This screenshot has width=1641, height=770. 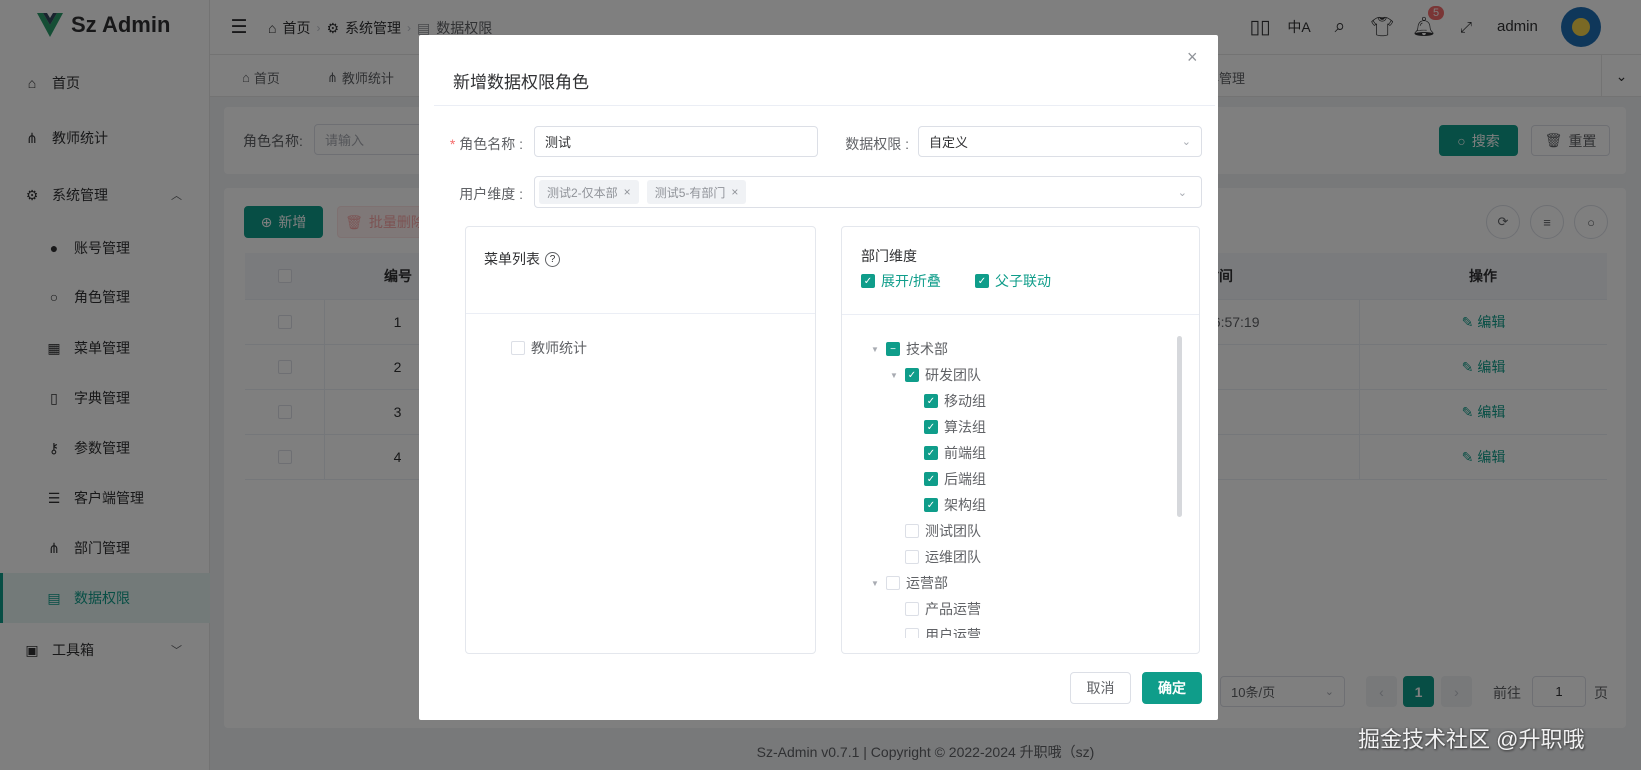 I want to click on confirm-button: 确定, so click(x=1172, y=688).